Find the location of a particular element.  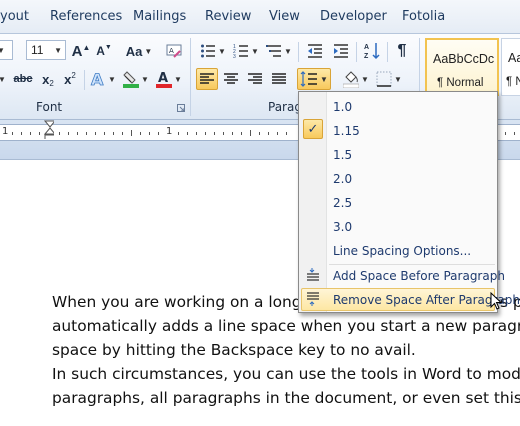

menu-item-label: 1.15 is located at coordinates (346, 130).